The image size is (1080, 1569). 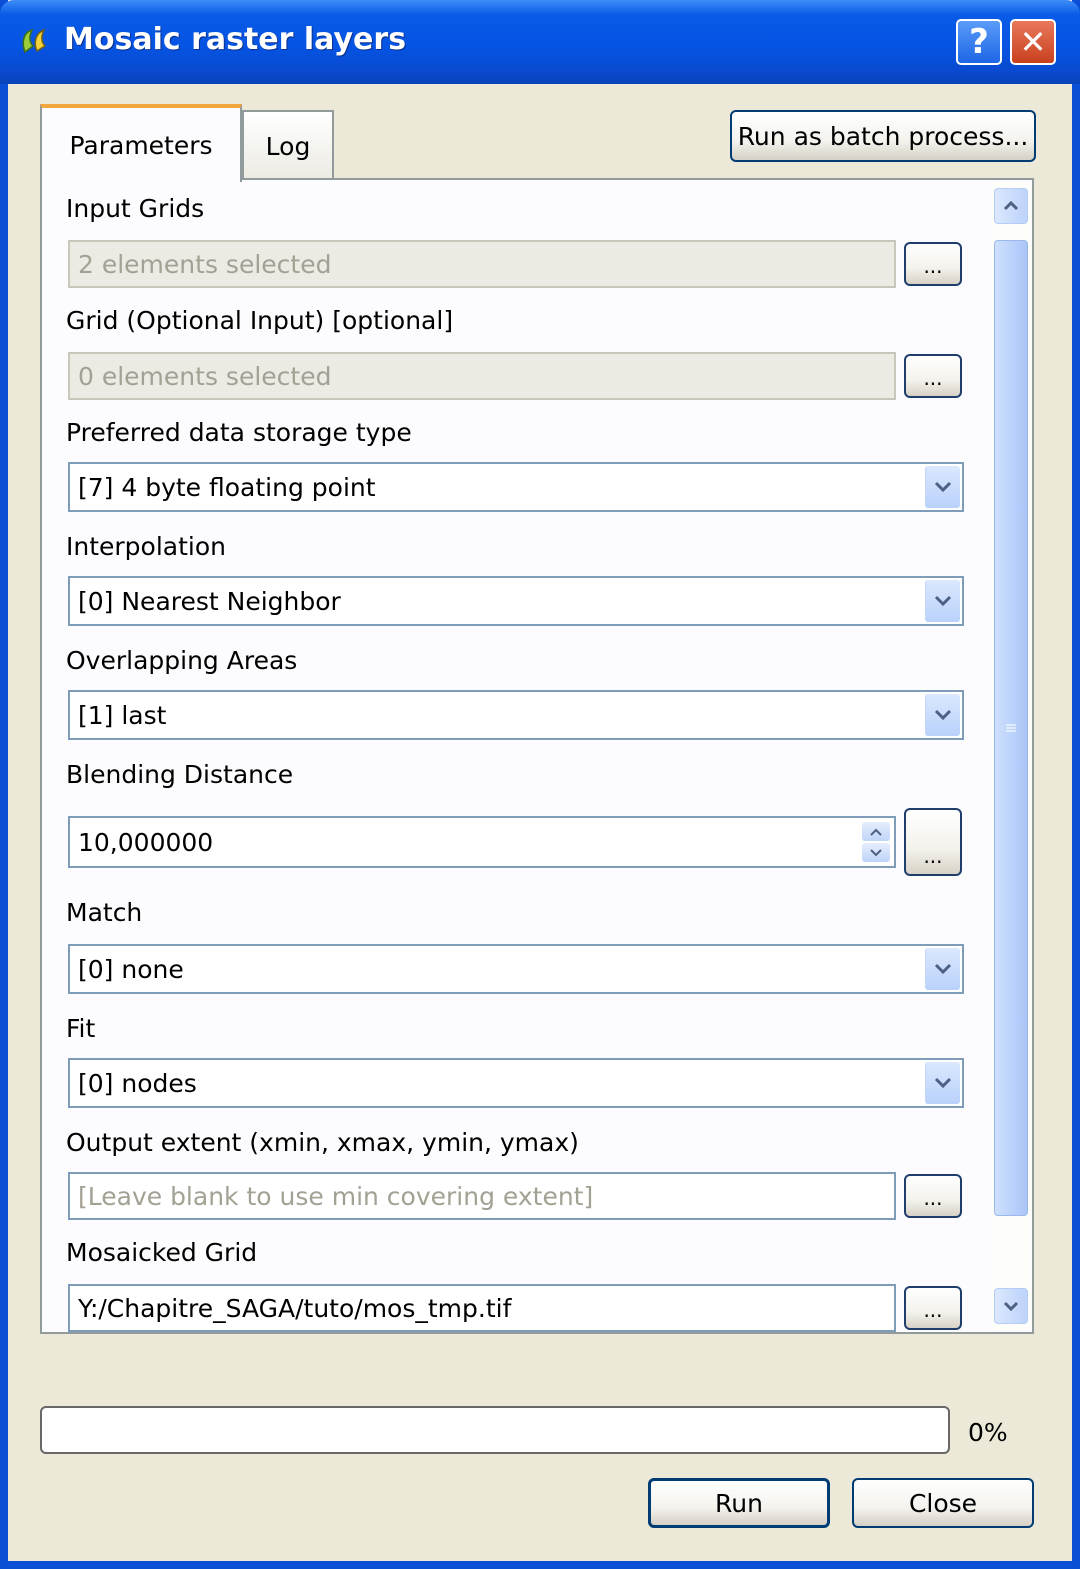 What do you see at coordinates (943, 1503) in the screenshot?
I see `close-button: Close` at bounding box center [943, 1503].